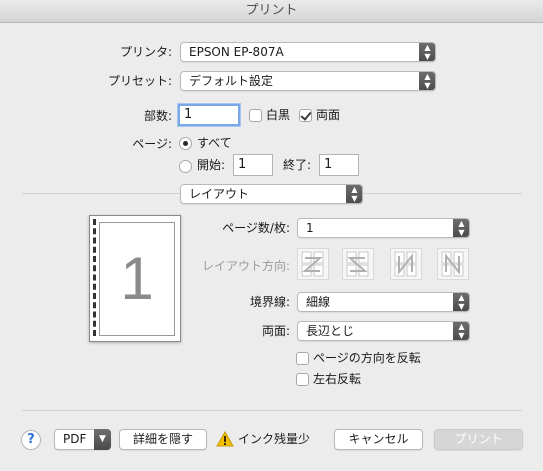 This screenshot has width=543, height=471. Describe the element at coordinates (308, 52) in the screenshot. I see `printer-select: EPSON EP-807A ▲ ▼` at that location.